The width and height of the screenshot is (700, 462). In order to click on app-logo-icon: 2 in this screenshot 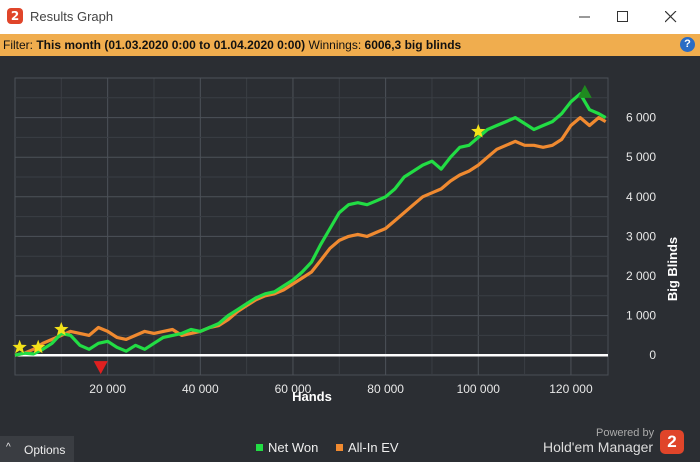, I will do `click(15, 16)`.